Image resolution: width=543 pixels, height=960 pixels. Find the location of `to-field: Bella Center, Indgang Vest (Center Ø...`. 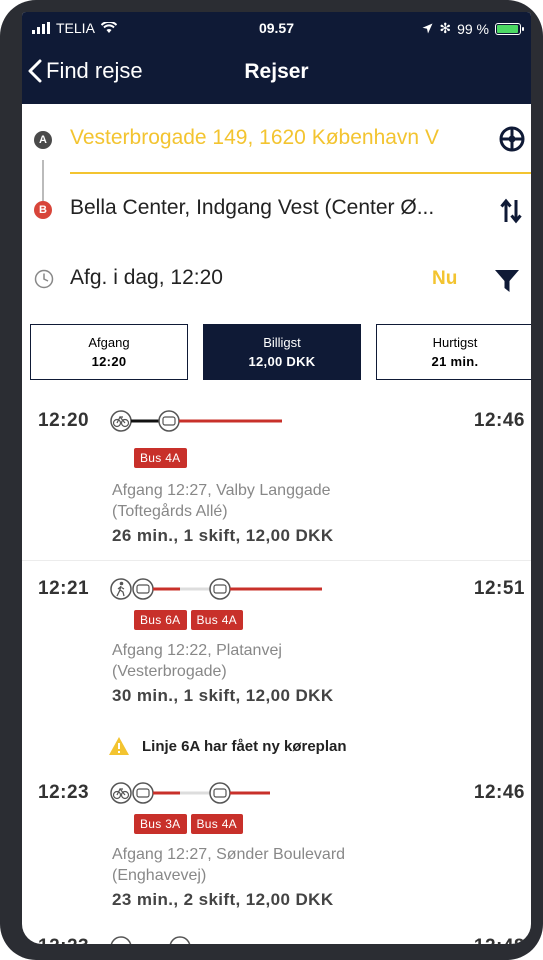

to-field: Bella Center, Indgang Vest (Center Ø... is located at coordinates (270, 208).